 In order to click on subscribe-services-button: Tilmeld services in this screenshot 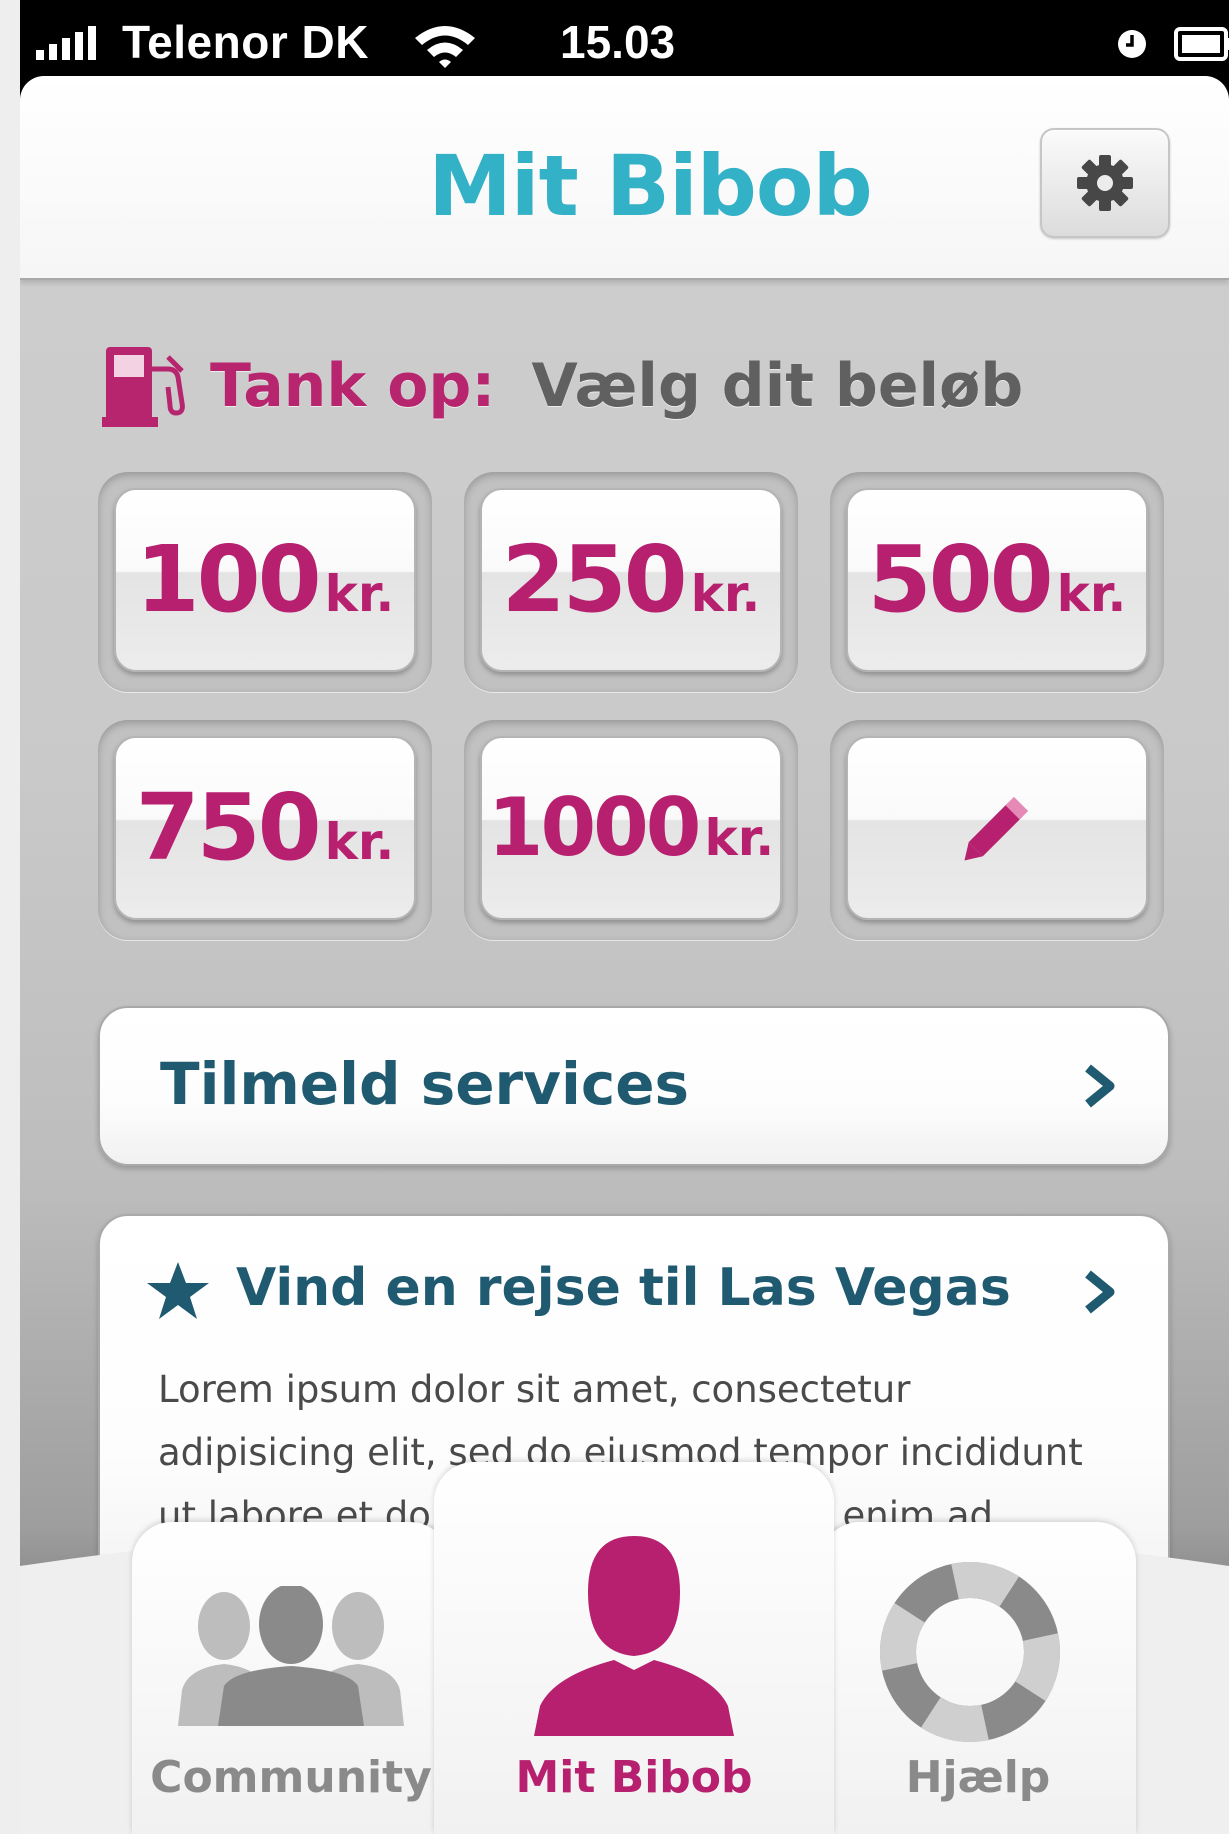, I will do `click(634, 1086)`.